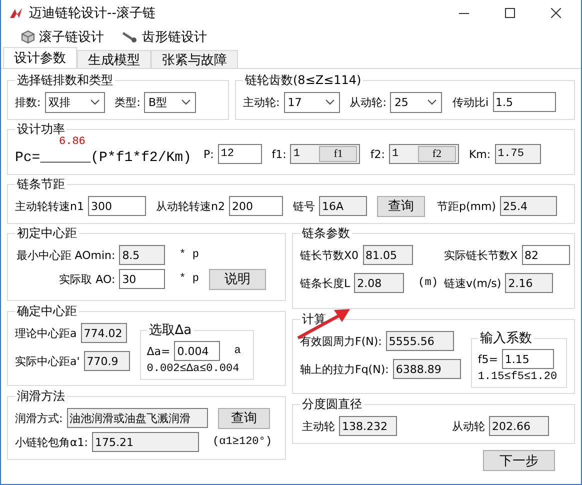 This screenshot has width=582, height=485. Describe the element at coordinates (158, 351) in the screenshot. I see `field-label: Δa=` at that location.